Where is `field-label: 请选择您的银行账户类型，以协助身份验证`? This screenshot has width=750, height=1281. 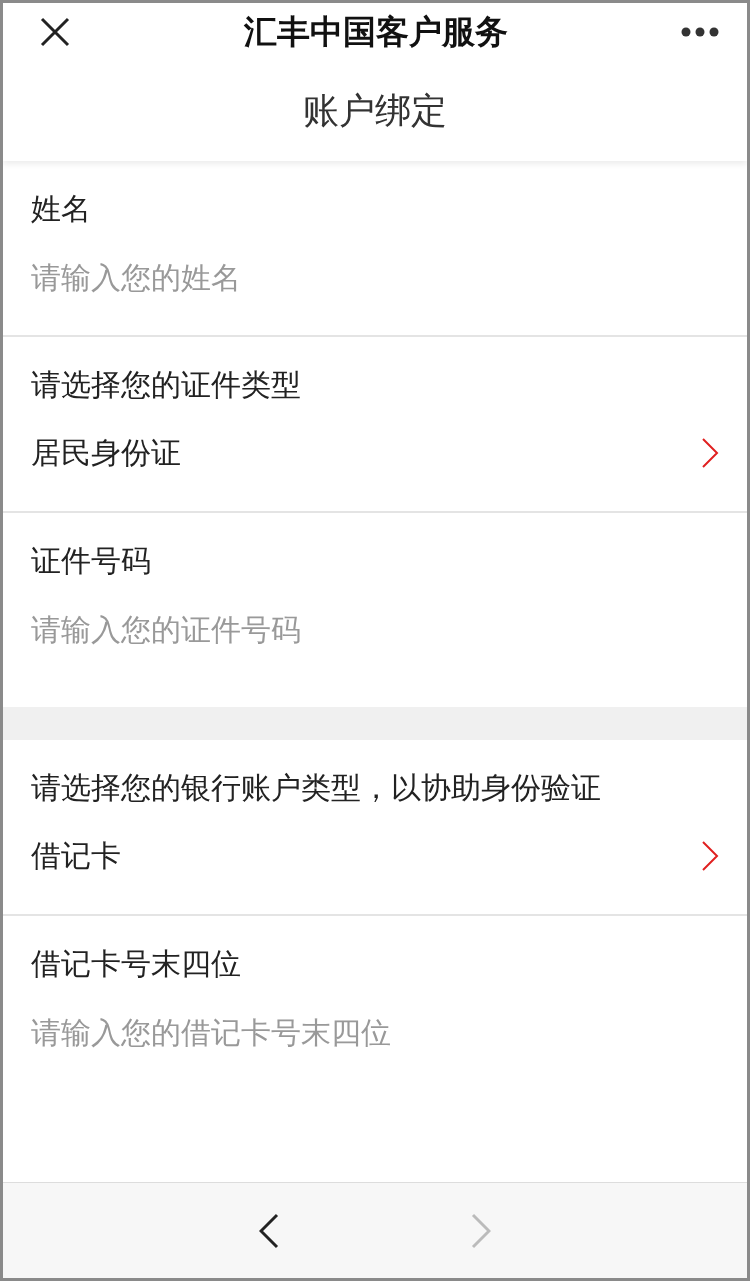 field-label: 请选择您的银行账户类型，以协助身份验证 is located at coordinates (316, 788).